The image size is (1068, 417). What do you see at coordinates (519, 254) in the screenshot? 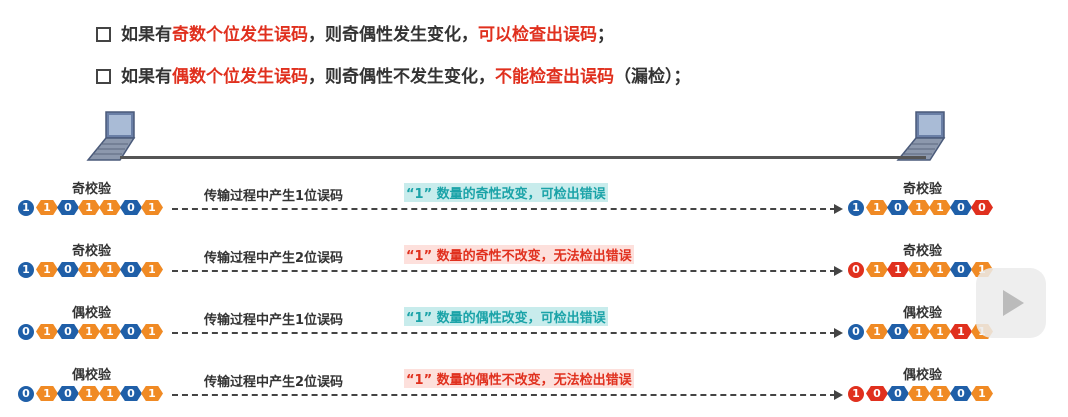
I see `detection-highlight: “1” 数量的奇性不改变，无法检出错误` at bounding box center [519, 254].